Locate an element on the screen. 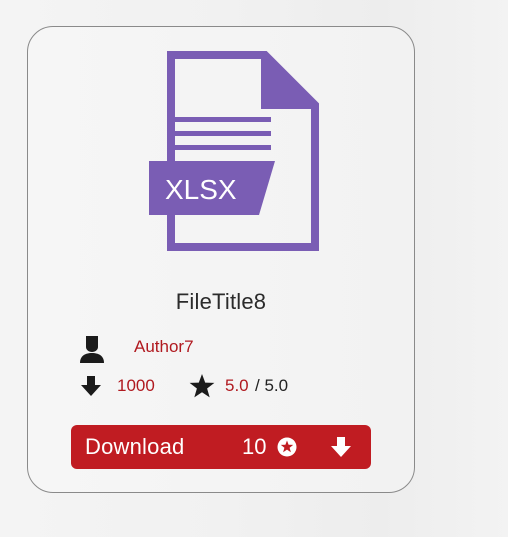 Image resolution: width=508 pixels, height=537 pixels. rating-max: / 5.0 is located at coordinates (272, 385).